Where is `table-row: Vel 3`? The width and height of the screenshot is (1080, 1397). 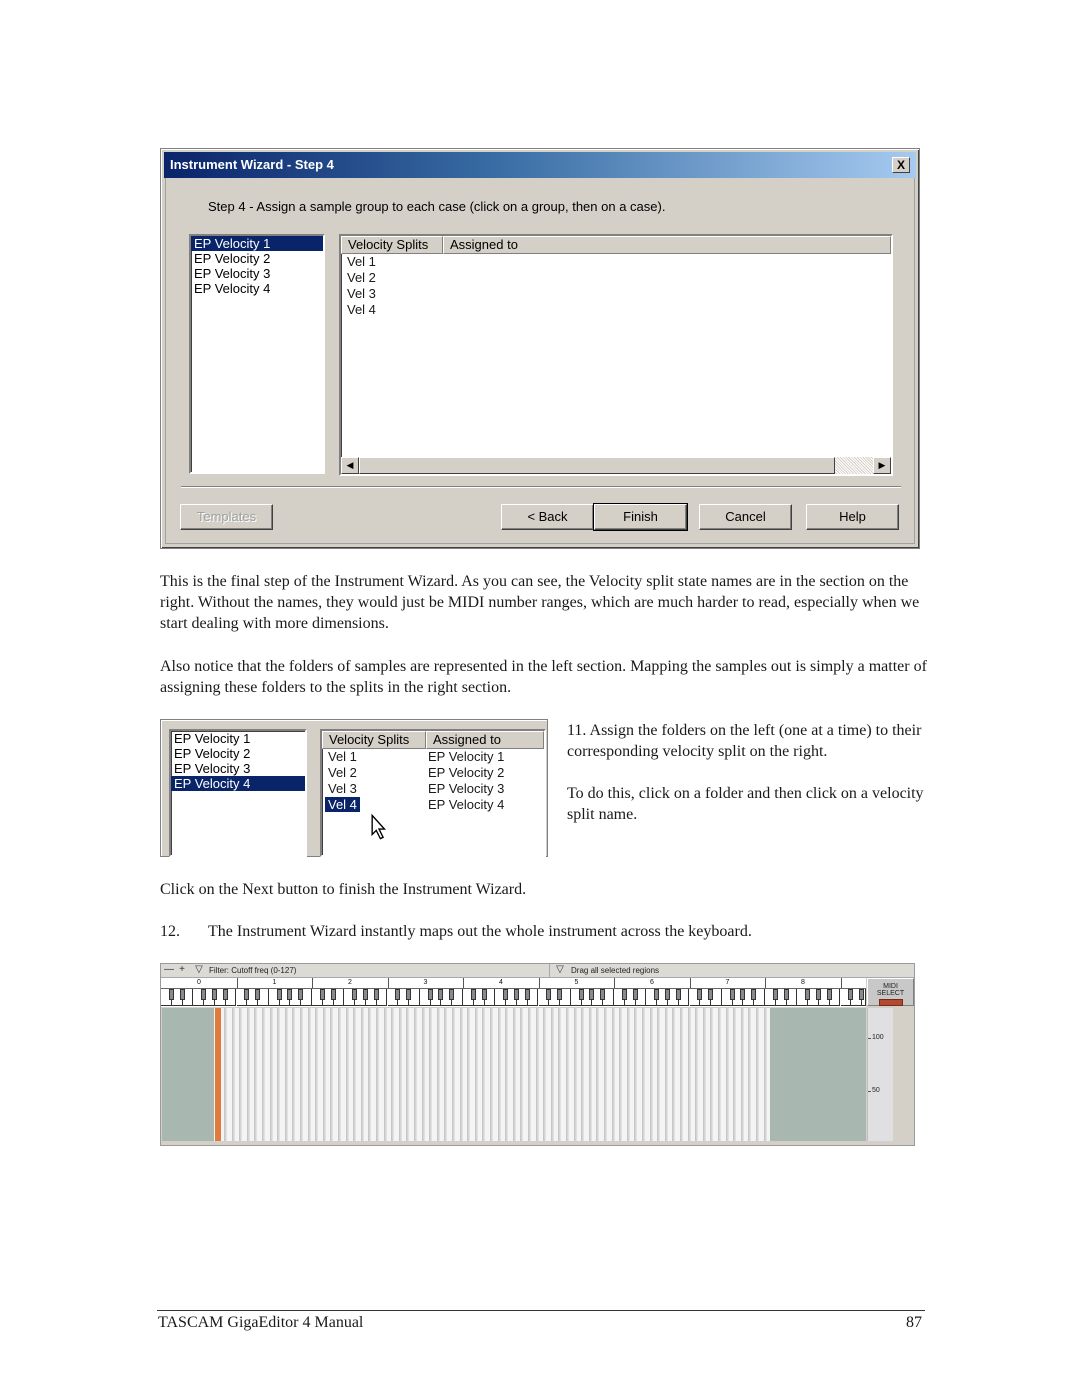 table-row: Vel 3 is located at coordinates (616, 294).